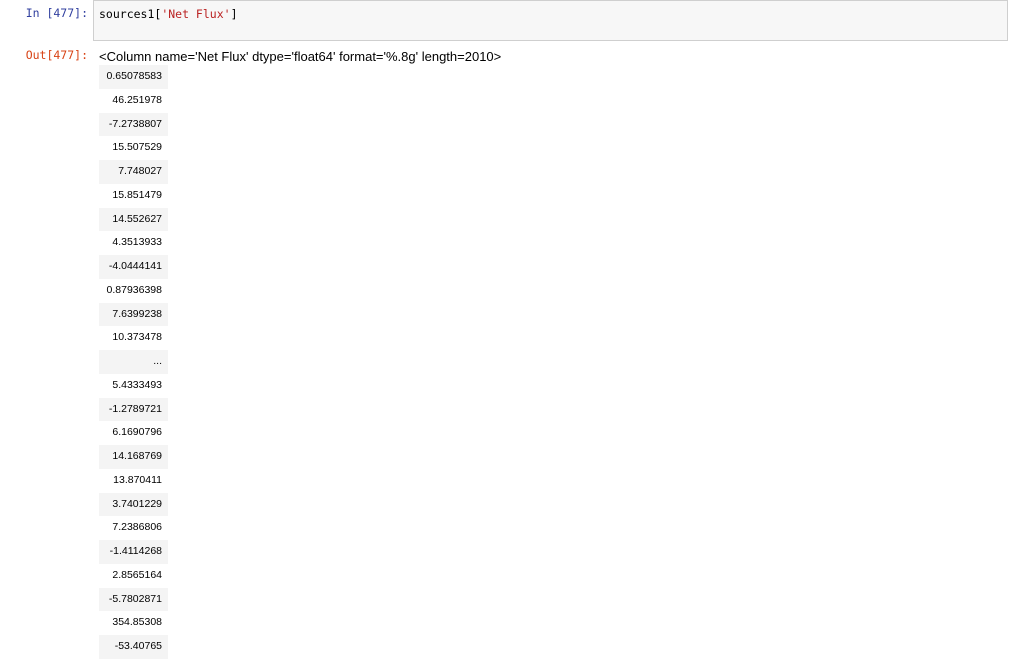  Describe the element at coordinates (56, 55) in the screenshot. I see `output-prompt: Out[477]:` at that location.